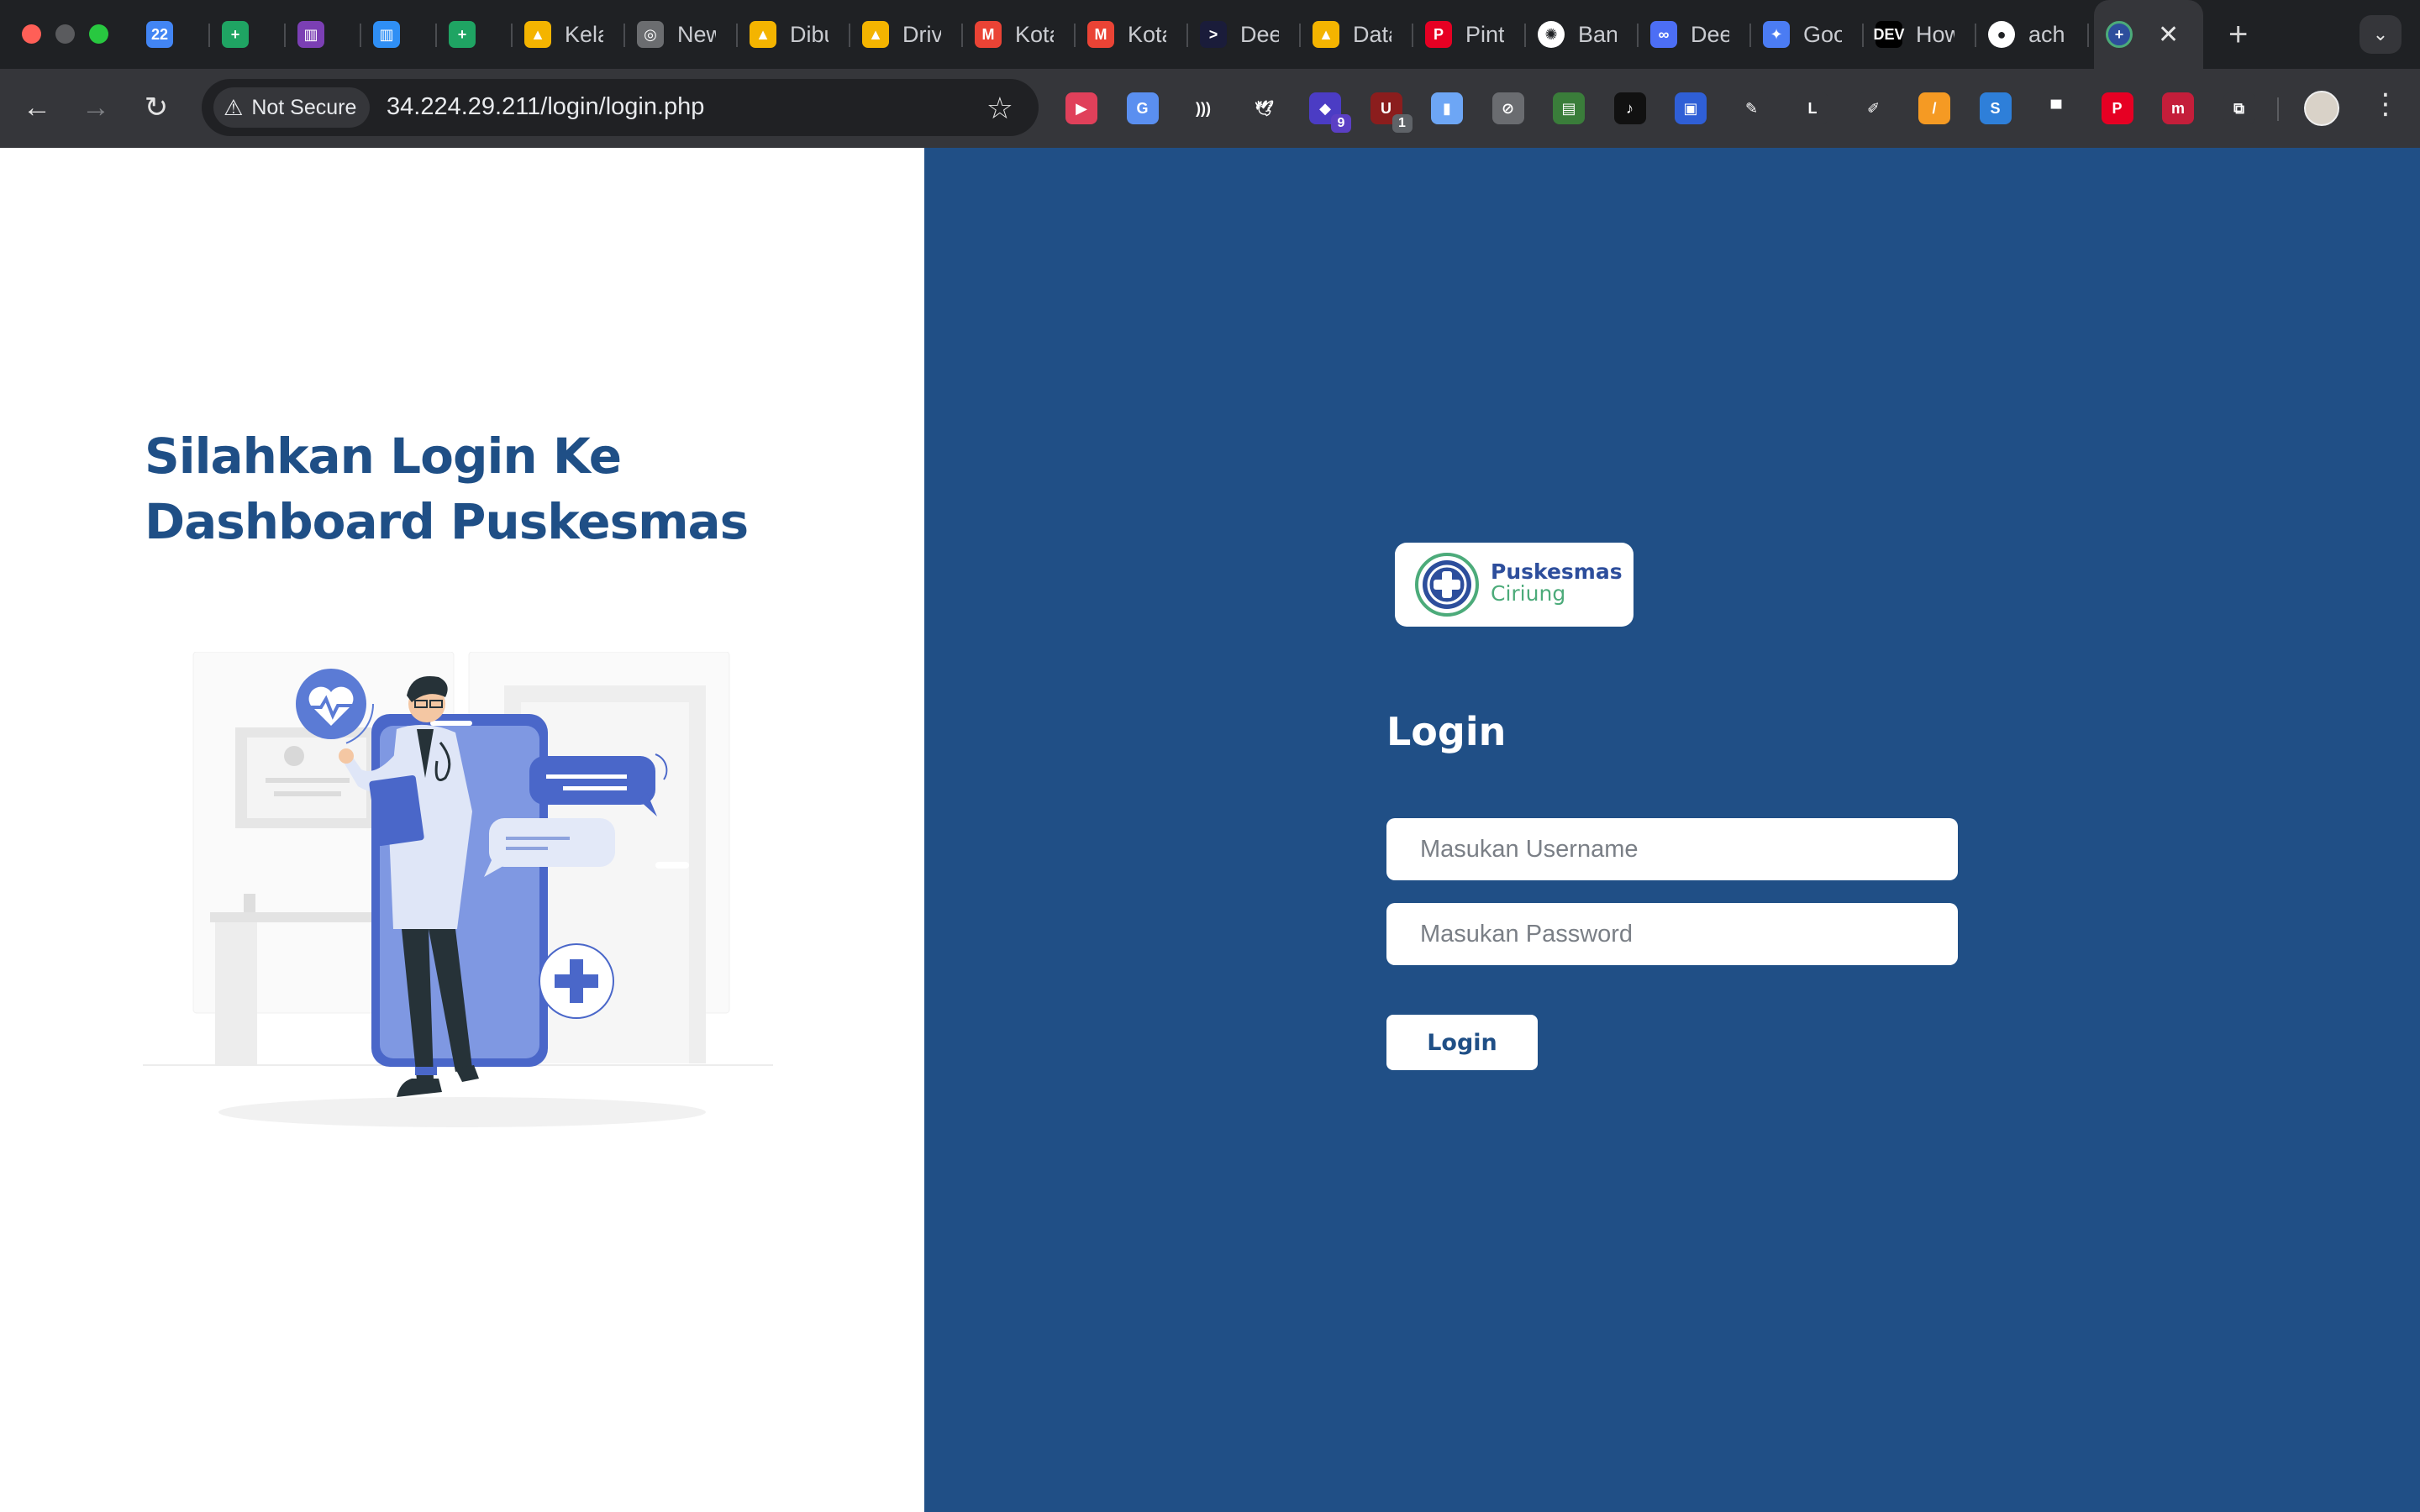 The height and width of the screenshot is (1512, 2420). I want to click on browser-tab: ● ach, so click(2033, 34).